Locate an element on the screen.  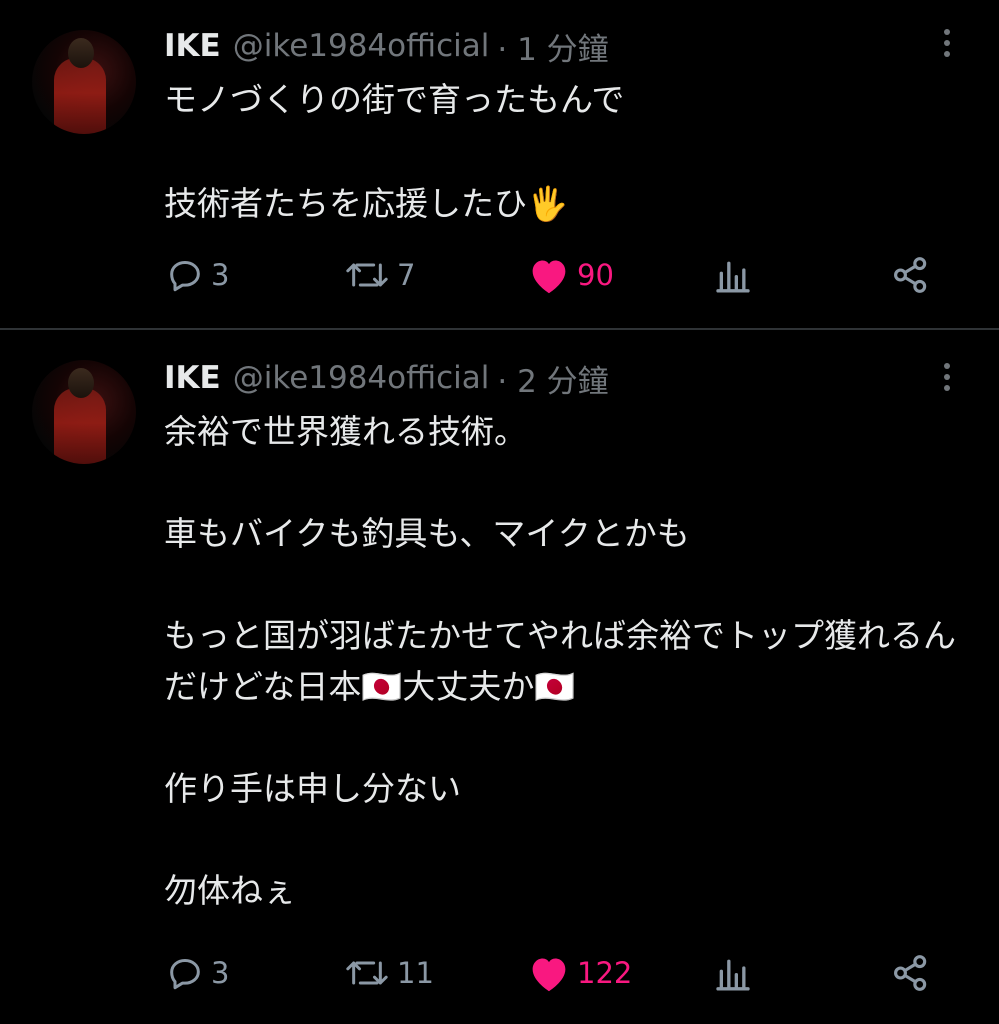
timestamp: · 2 分鐘 is located at coordinates (552, 378).